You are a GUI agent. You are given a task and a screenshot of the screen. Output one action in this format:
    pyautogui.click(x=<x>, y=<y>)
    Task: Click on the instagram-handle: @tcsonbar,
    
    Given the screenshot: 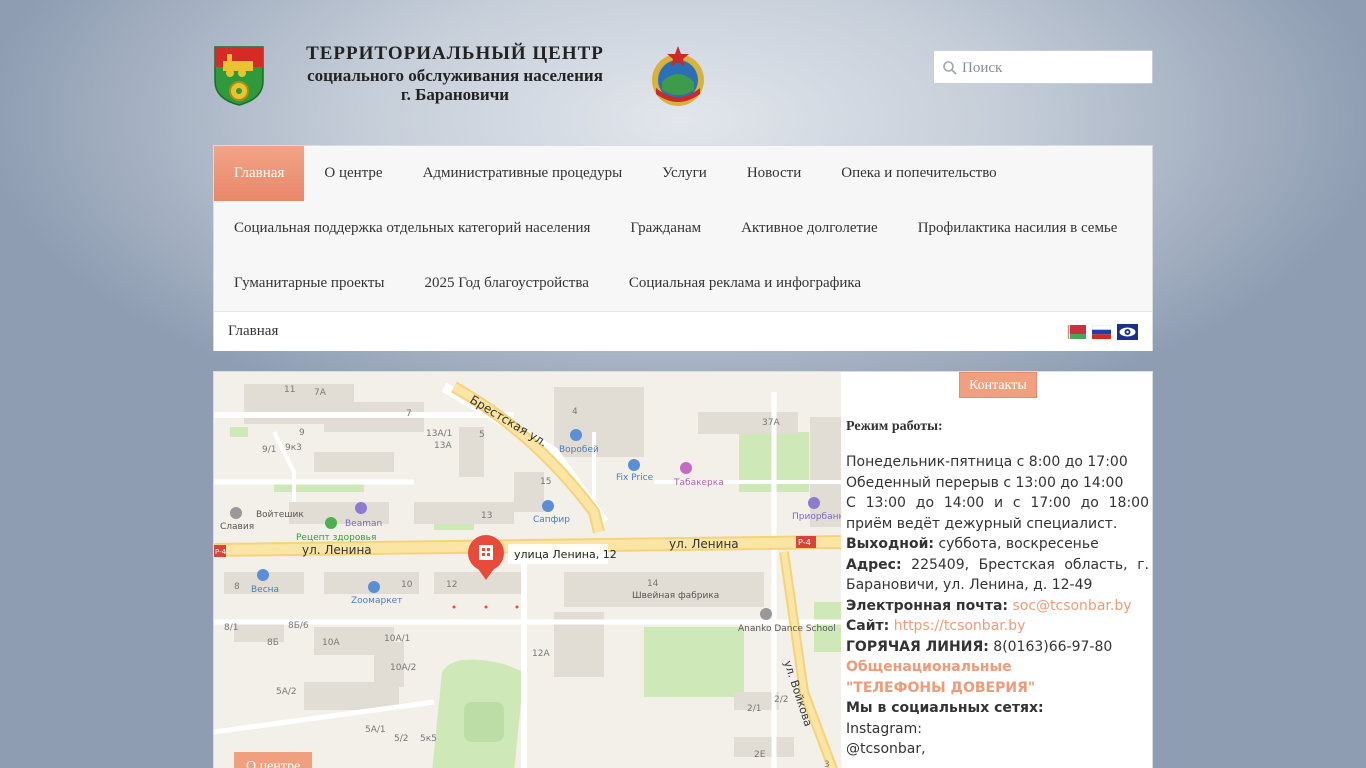 What is the action you would take?
    pyautogui.click(x=997, y=749)
    